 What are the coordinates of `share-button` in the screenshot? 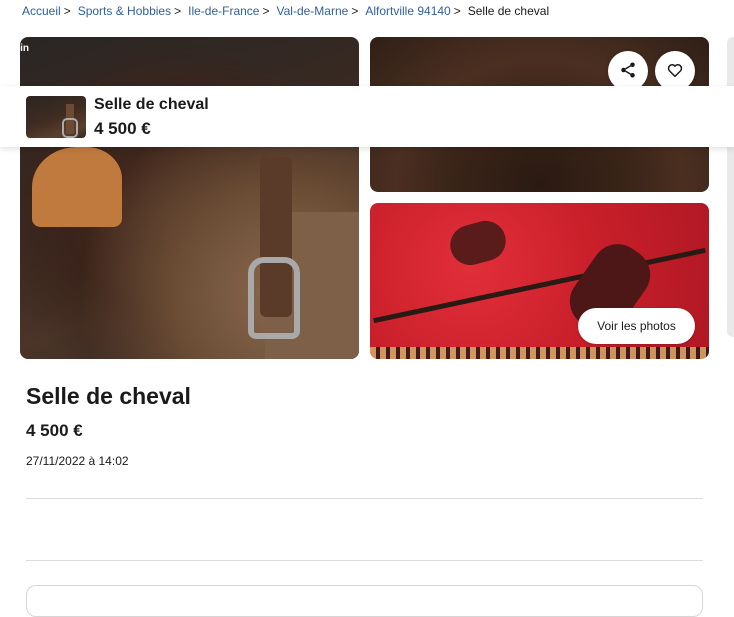 It's located at (628, 71).